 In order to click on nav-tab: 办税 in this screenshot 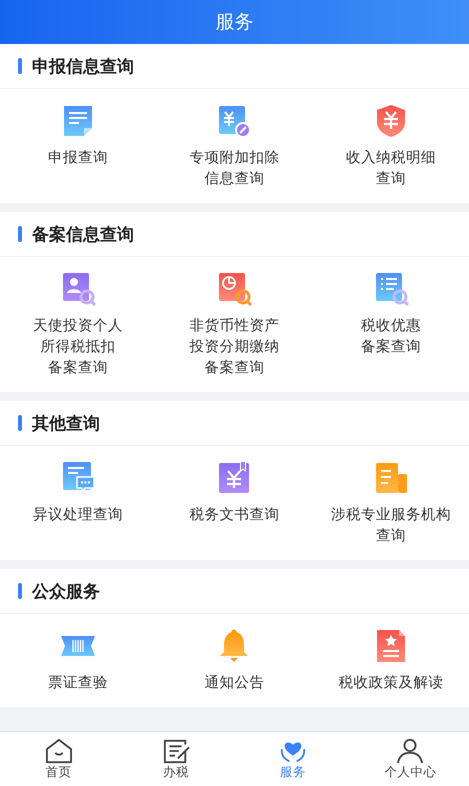, I will do `click(175, 759)`.